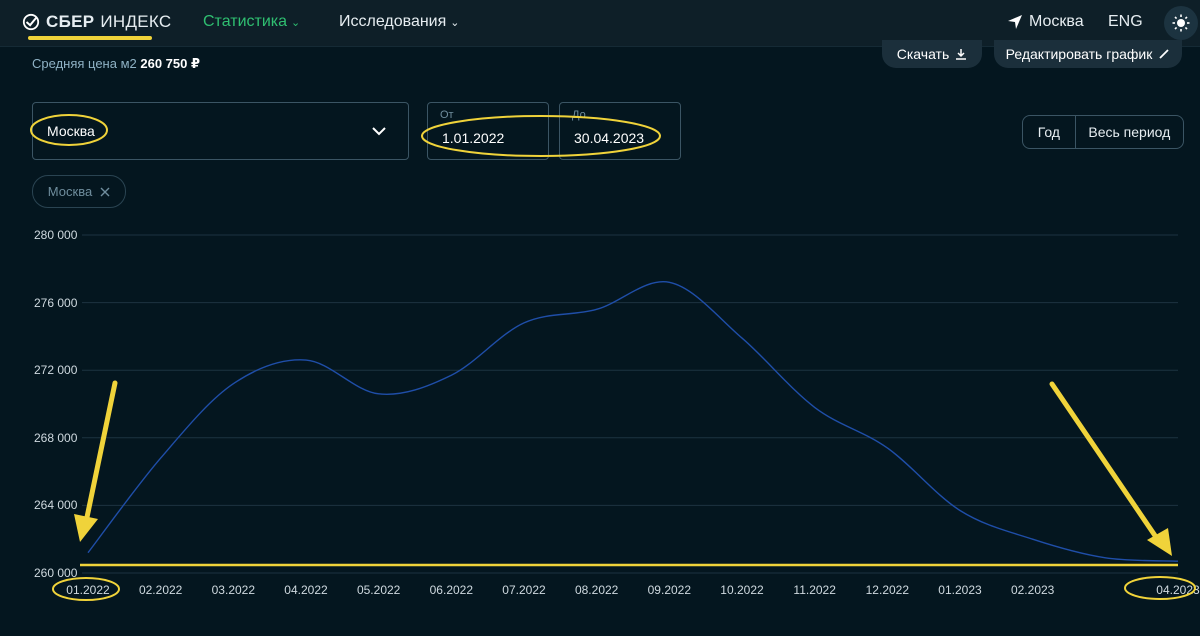 This screenshot has width=1200, height=636. What do you see at coordinates (96, 461) in the screenshot?
I see `arrow-left-icon` at bounding box center [96, 461].